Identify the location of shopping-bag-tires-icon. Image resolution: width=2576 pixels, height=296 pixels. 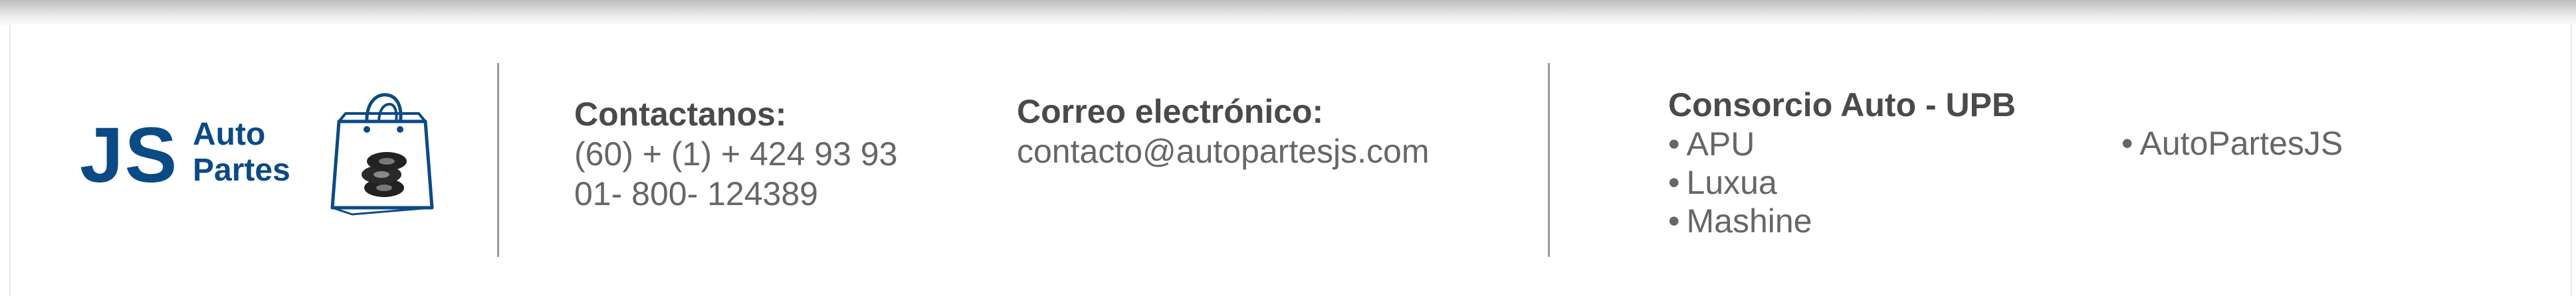
(382, 155).